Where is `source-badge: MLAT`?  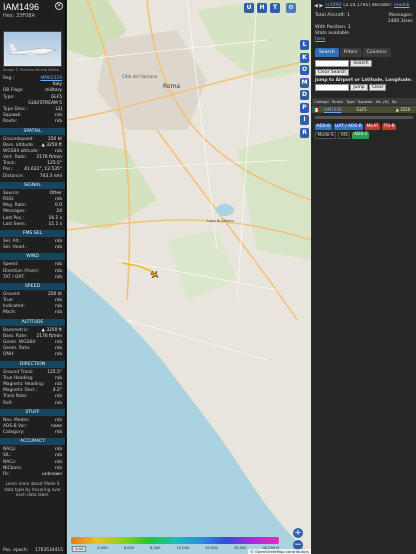 source-badge: MLAT is located at coordinates (372, 126).